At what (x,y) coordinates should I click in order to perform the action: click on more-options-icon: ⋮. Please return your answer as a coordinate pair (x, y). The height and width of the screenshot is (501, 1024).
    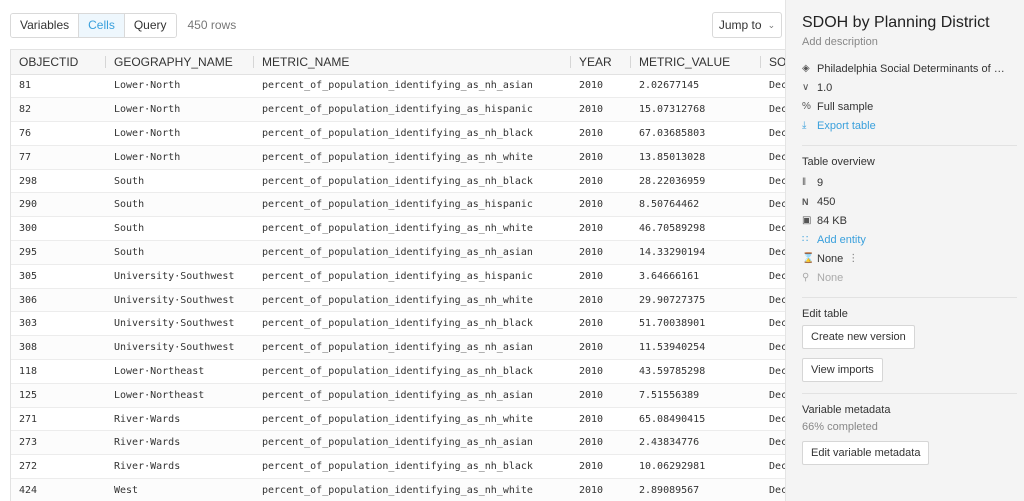
    Looking at the image, I should click on (853, 258).